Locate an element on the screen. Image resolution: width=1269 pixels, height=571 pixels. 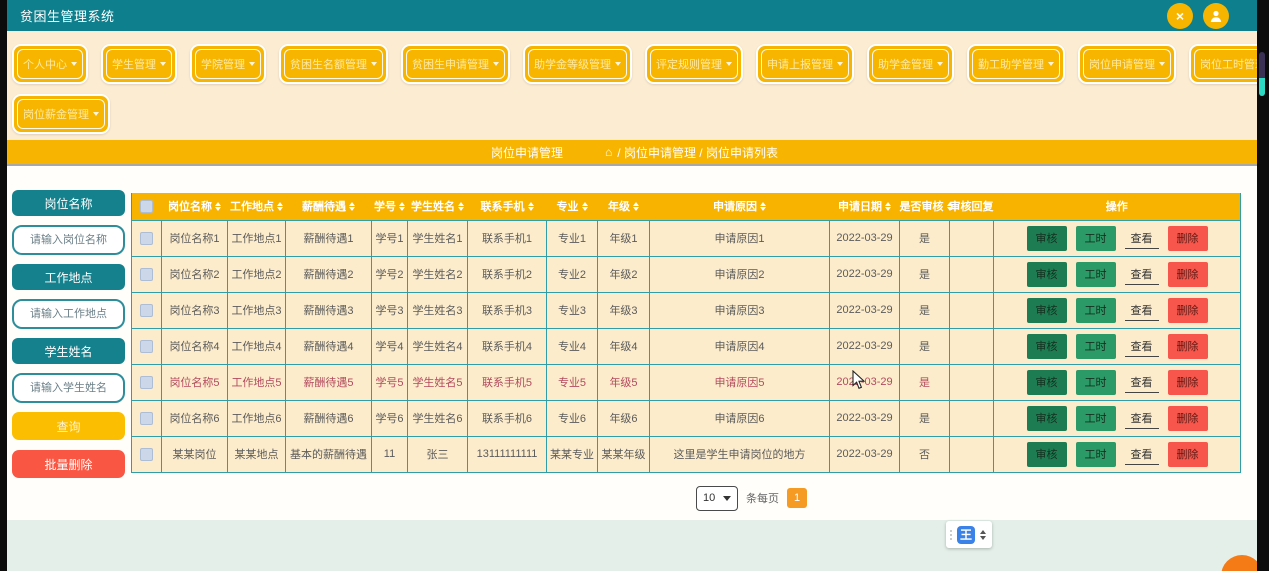
table-cell: 张三 is located at coordinates (437, 454).